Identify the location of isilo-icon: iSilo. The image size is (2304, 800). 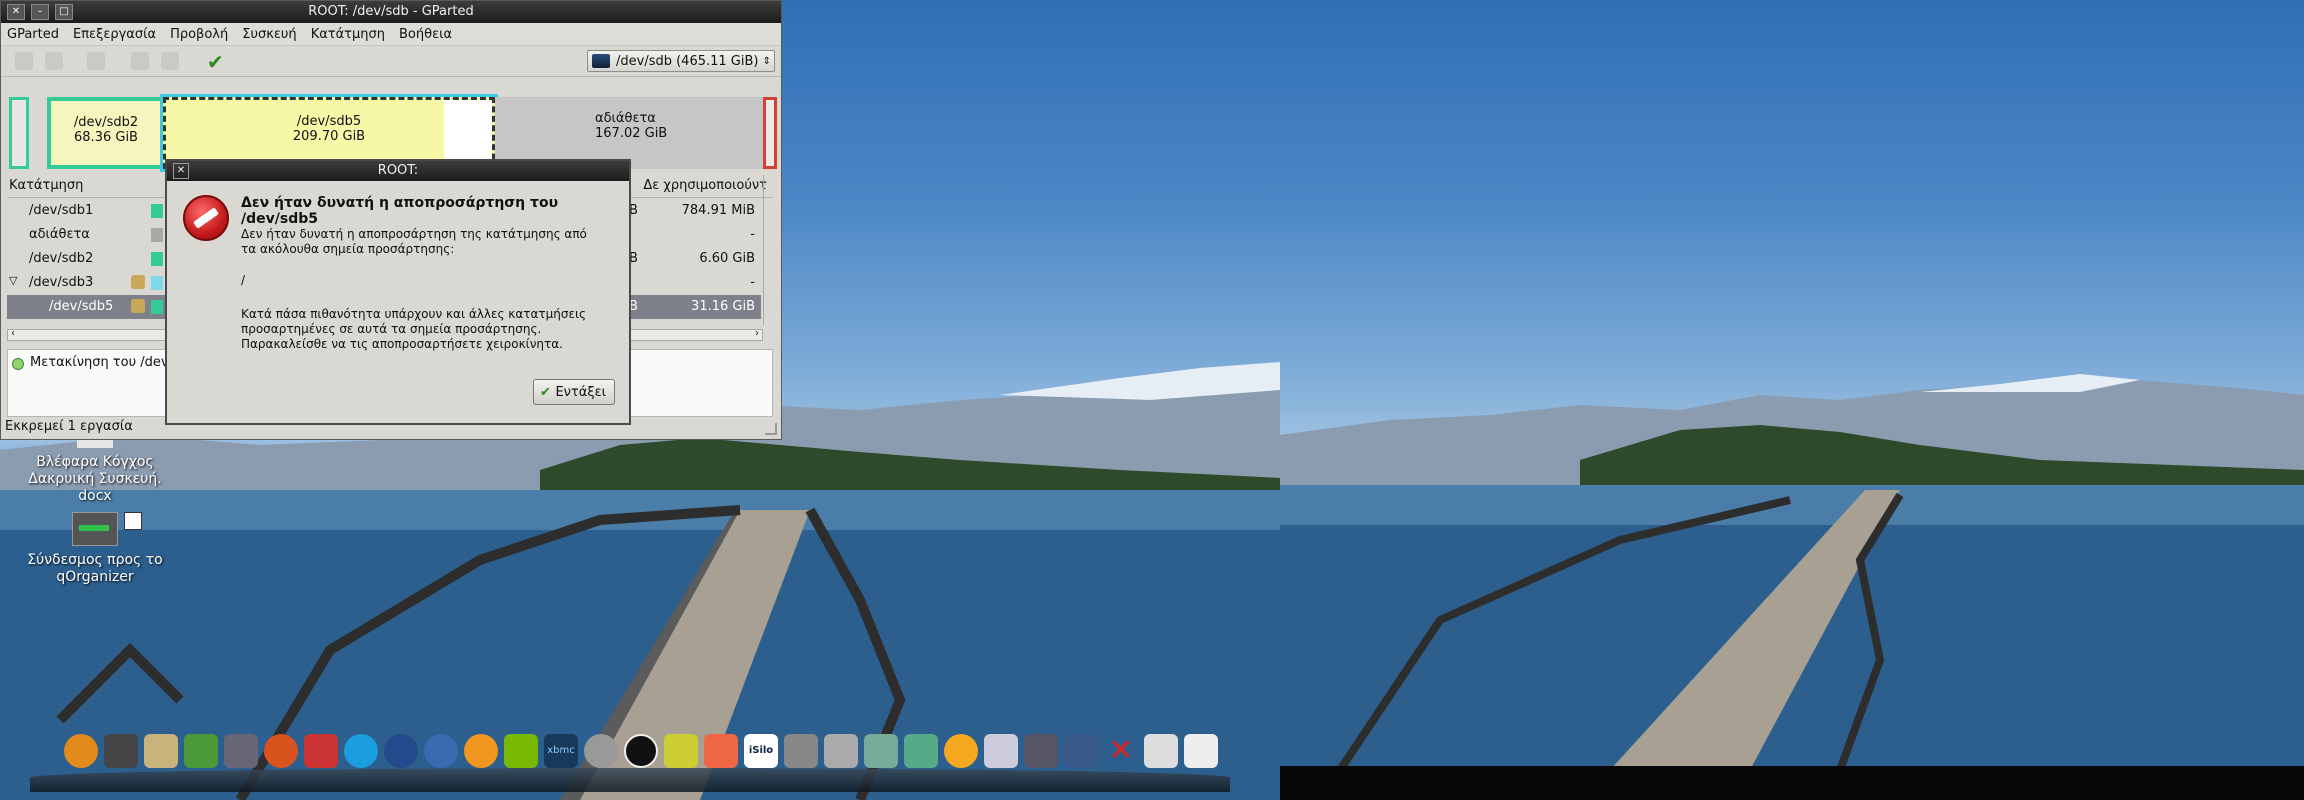
(761, 751).